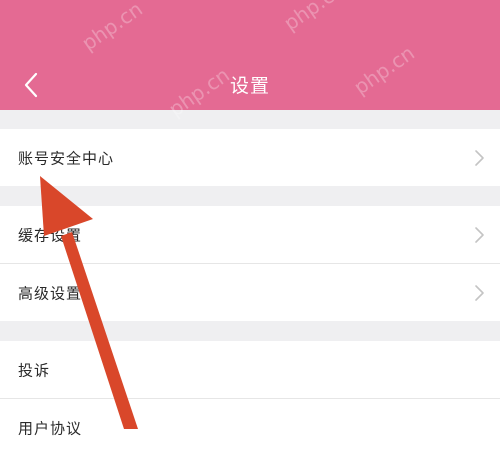 This screenshot has height=456, width=500. What do you see at coordinates (50, 428) in the screenshot?
I see `settings-item-label: 用户协议` at bounding box center [50, 428].